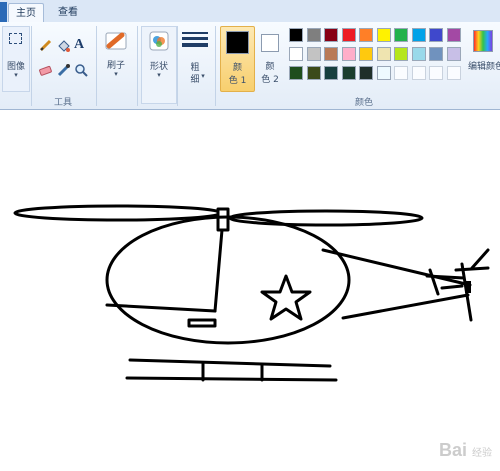 The width and height of the screenshot is (500, 471). What do you see at coordinates (159, 65) in the screenshot?
I see `shapes-button: 形状 ▾` at bounding box center [159, 65].